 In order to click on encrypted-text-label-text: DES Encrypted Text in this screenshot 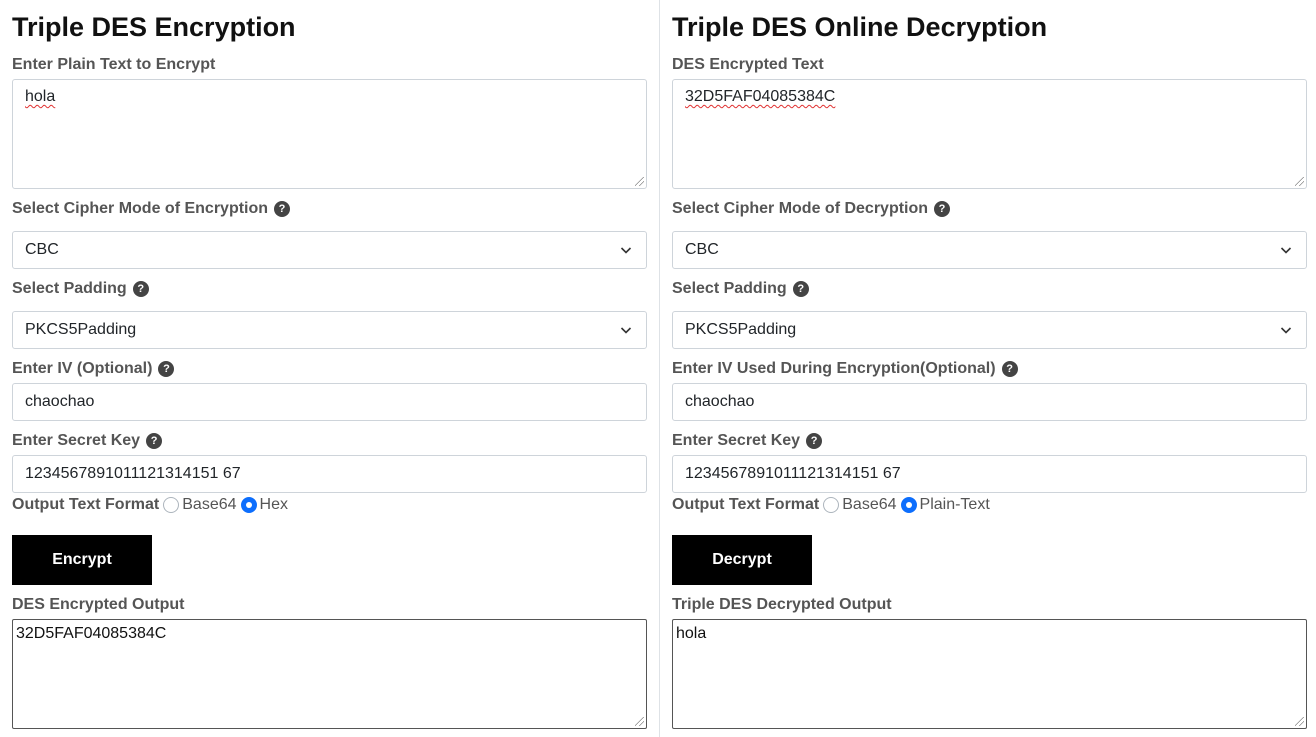, I will do `click(748, 64)`.